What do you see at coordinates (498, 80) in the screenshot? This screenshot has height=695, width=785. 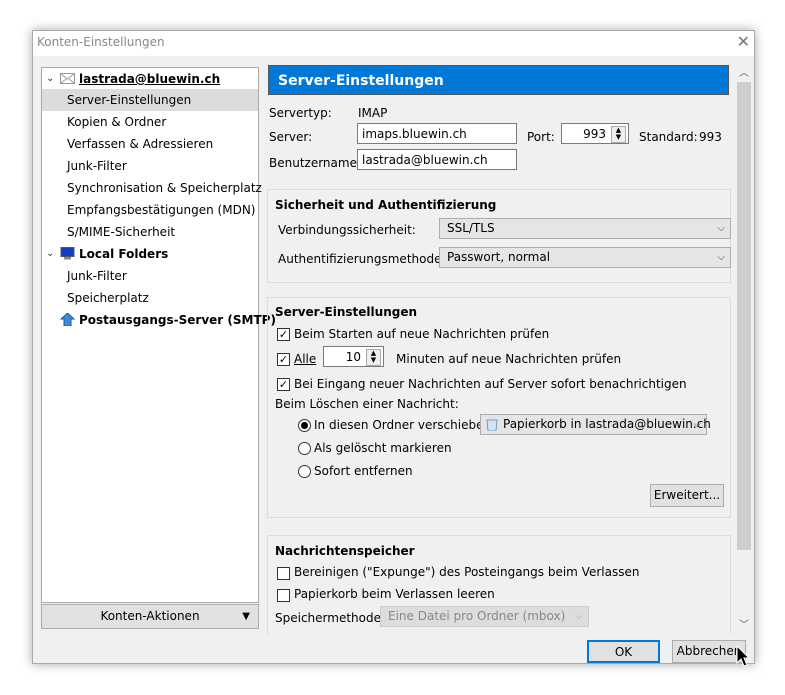 I see `page-title: Server-Einstellungen` at bounding box center [498, 80].